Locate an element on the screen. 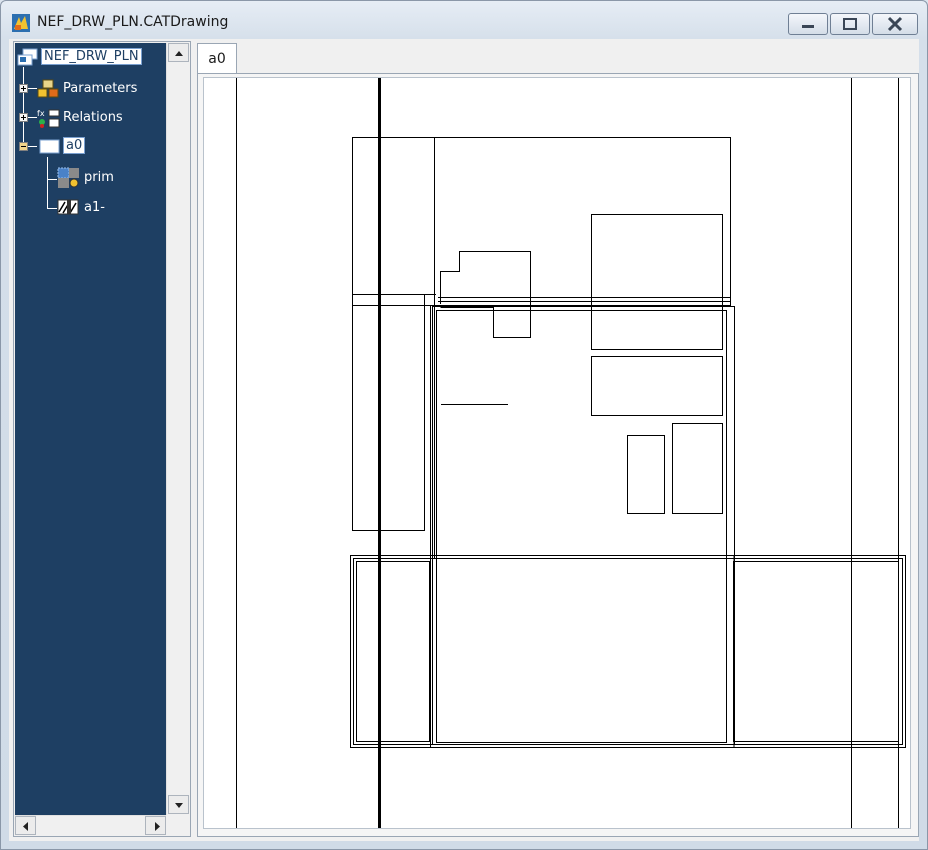  parameters-icon is located at coordinates (48, 88).